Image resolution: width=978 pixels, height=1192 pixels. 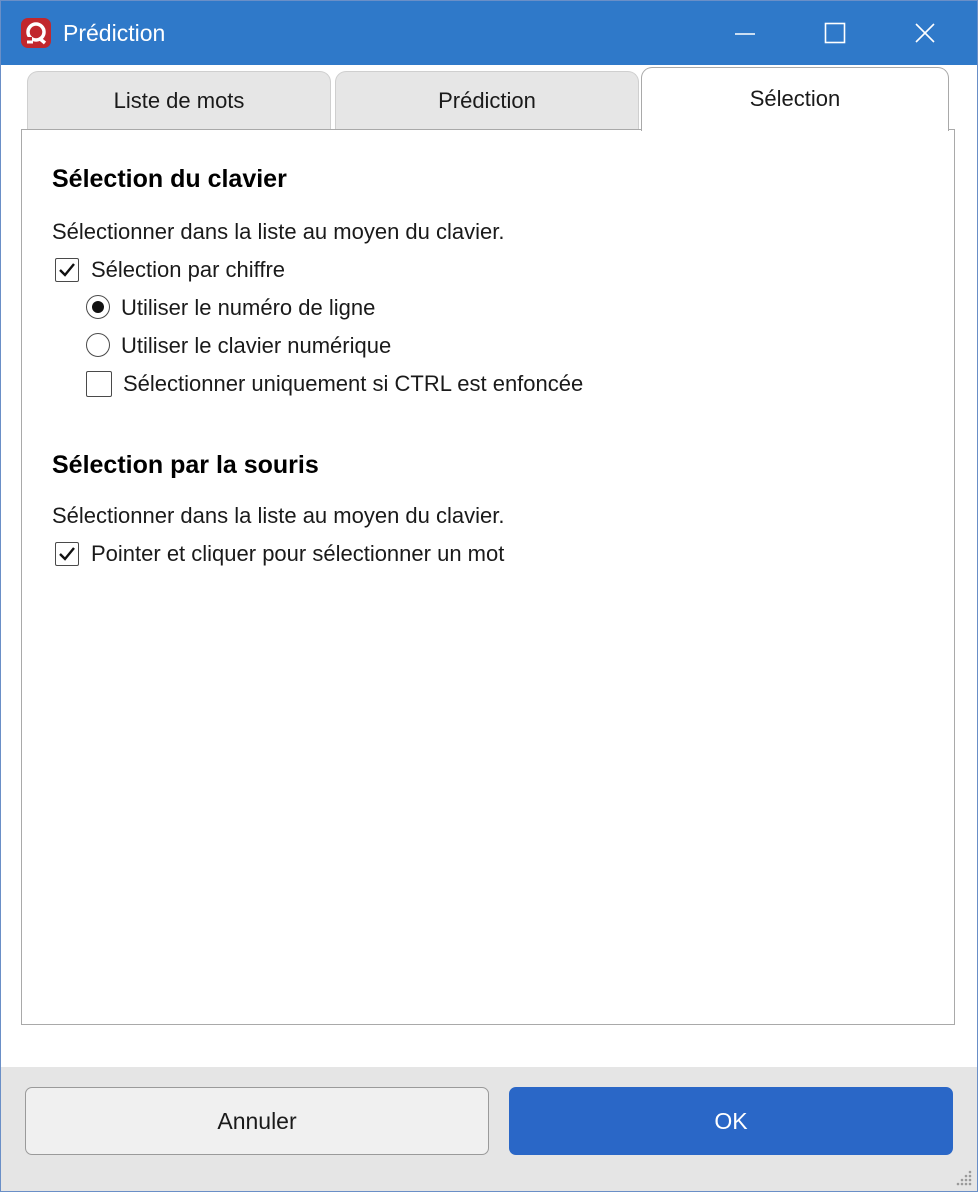 What do you see at coordinates (795, 99) in the screenshot?
I see `tab-selection: Sélection` at bounding box center [795, 99].